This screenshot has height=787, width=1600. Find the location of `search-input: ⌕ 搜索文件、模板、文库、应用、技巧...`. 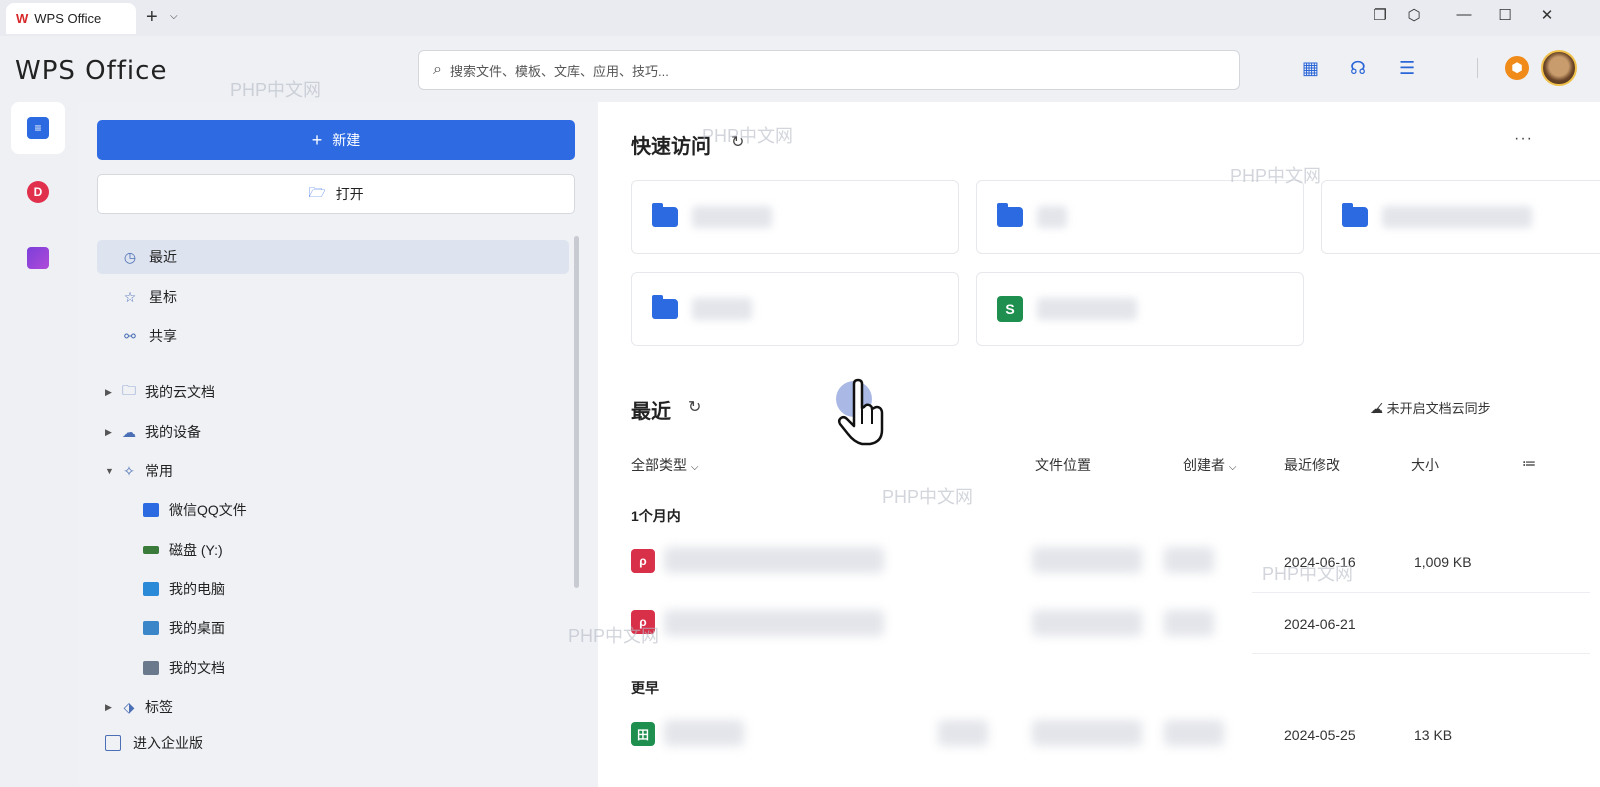

search-input: ⌕ 搜索文件、模板、文库、应用、技巧... is located at coordinates (829, 70).